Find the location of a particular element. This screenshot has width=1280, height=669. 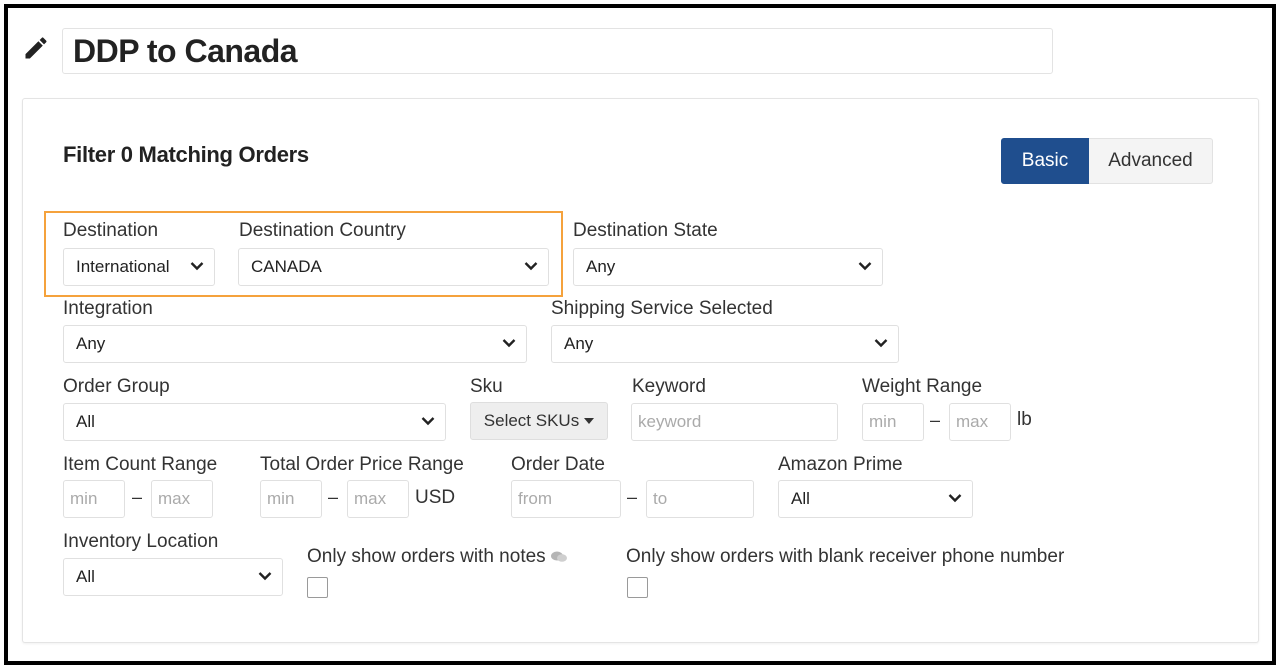

weight-max-input: max is located at coordinates (980, 422).